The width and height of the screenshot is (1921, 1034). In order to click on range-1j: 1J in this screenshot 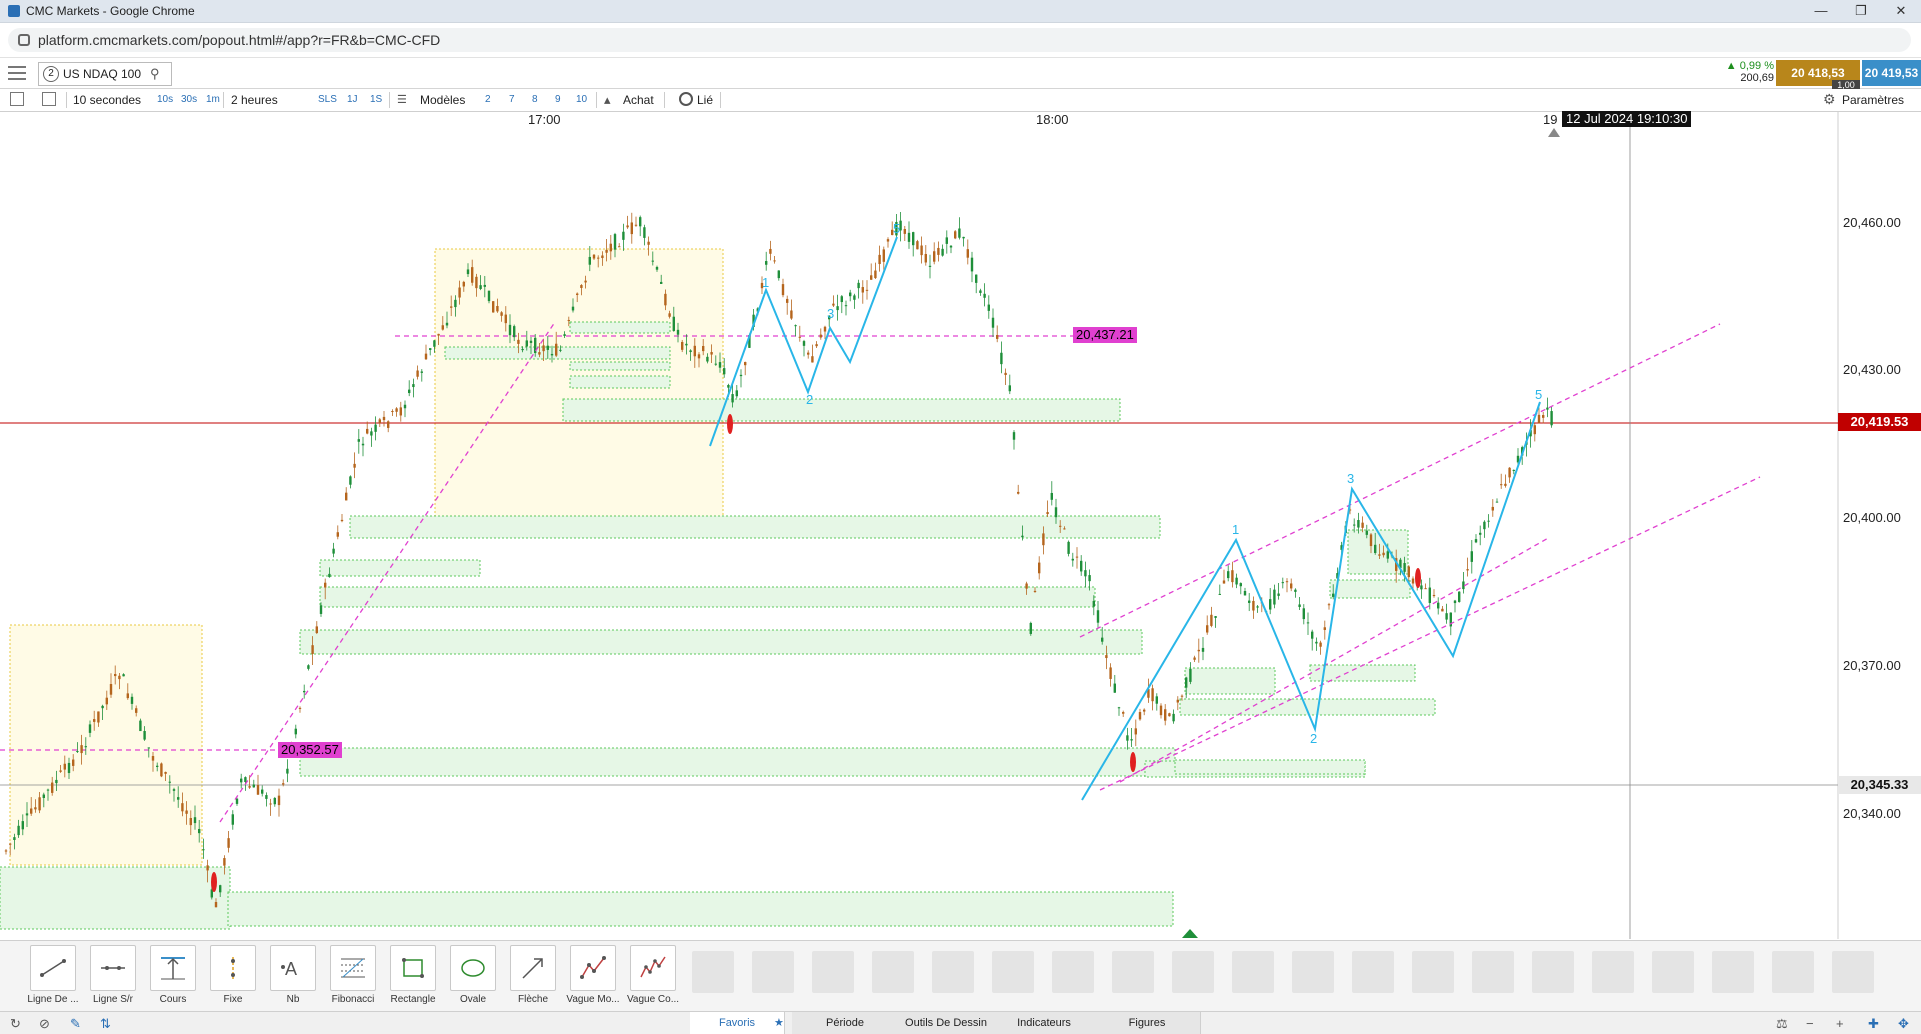, I will do `click(352, 99)`.